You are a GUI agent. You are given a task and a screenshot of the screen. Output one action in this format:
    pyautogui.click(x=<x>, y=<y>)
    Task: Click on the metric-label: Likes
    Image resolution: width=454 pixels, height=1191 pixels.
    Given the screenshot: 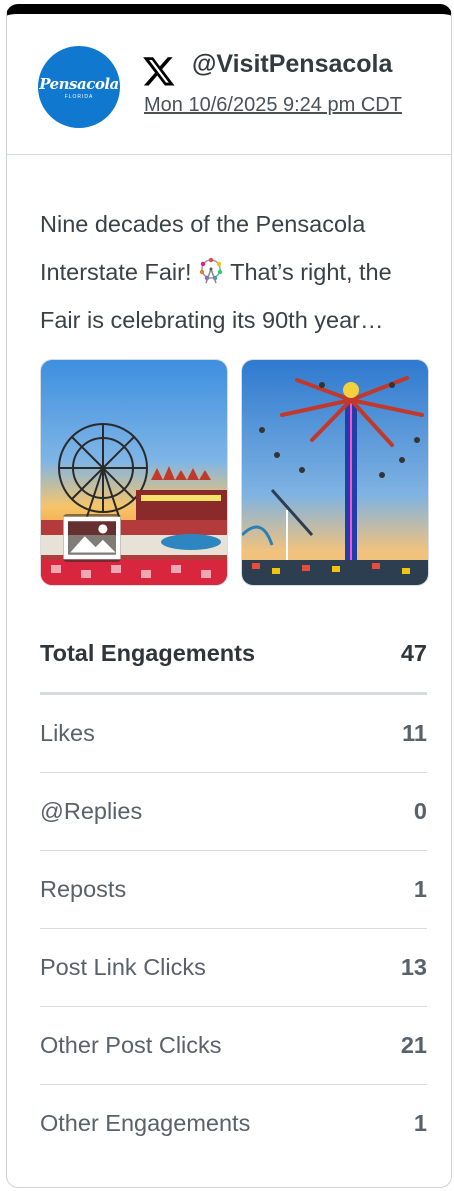 What is the action you would take?
    pyautogui.click(x=67, y=733)
    